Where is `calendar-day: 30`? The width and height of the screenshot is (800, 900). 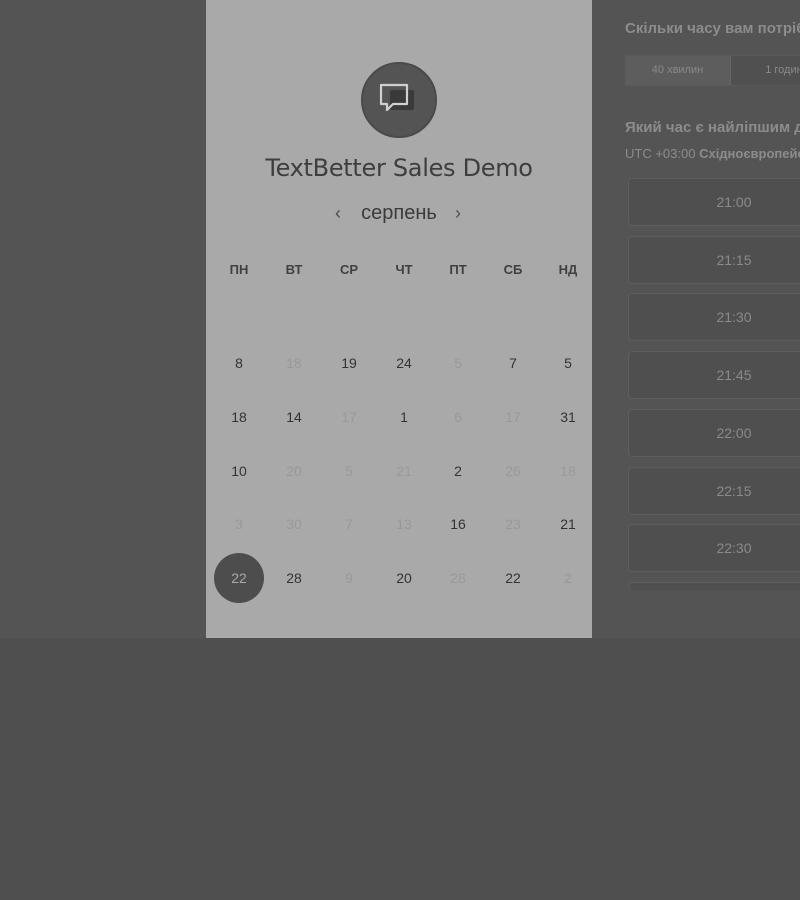
calendar-day: 30 is located at coordinates (294, 524).